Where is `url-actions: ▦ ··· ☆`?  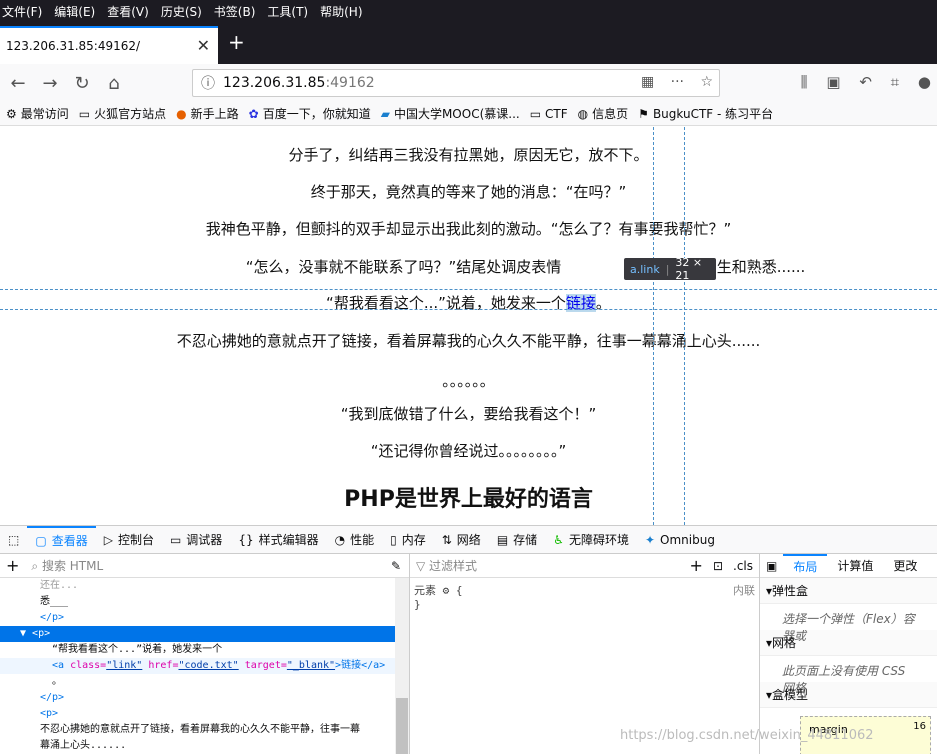 url-actions: ▦ ··· ☆ is located at coordinates (671, 82).